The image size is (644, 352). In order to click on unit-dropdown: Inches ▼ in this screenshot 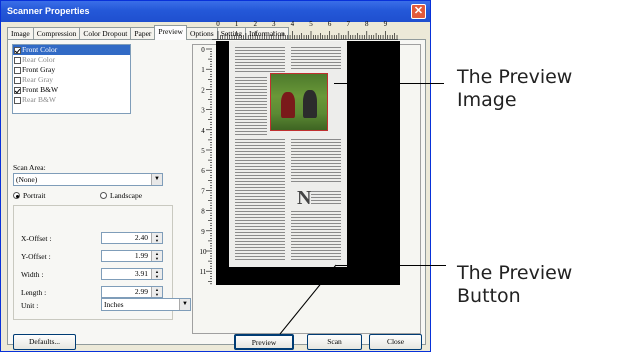, I will do `click(146, 304)`.